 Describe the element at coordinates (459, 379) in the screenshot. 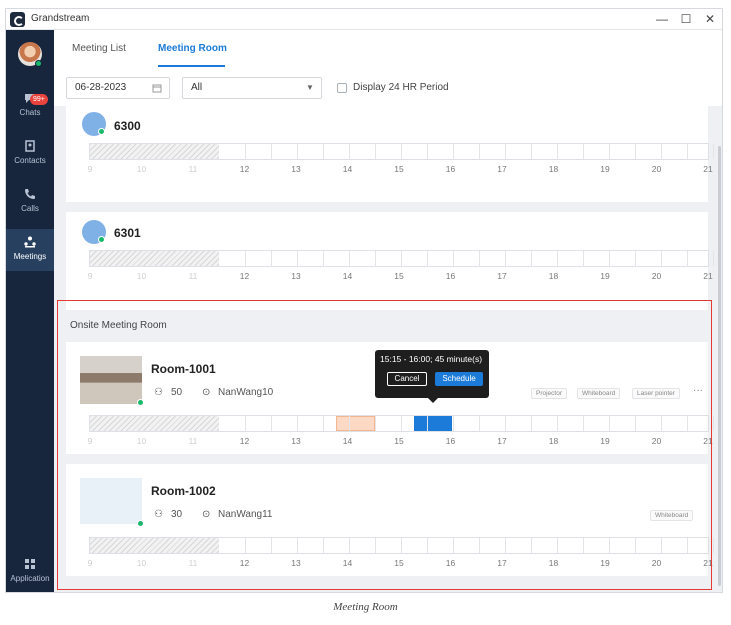

I see `schedule-button: Schedule` at that location.